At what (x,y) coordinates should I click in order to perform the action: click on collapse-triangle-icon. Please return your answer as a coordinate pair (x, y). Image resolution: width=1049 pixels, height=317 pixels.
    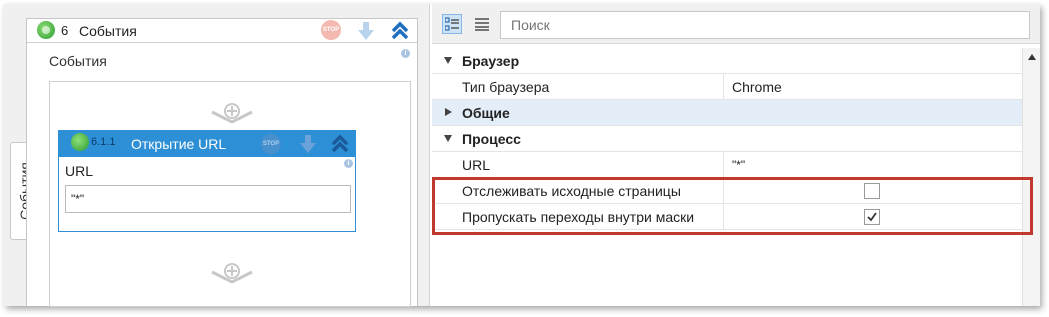
    Looking at the image, I should click on (448, 112).